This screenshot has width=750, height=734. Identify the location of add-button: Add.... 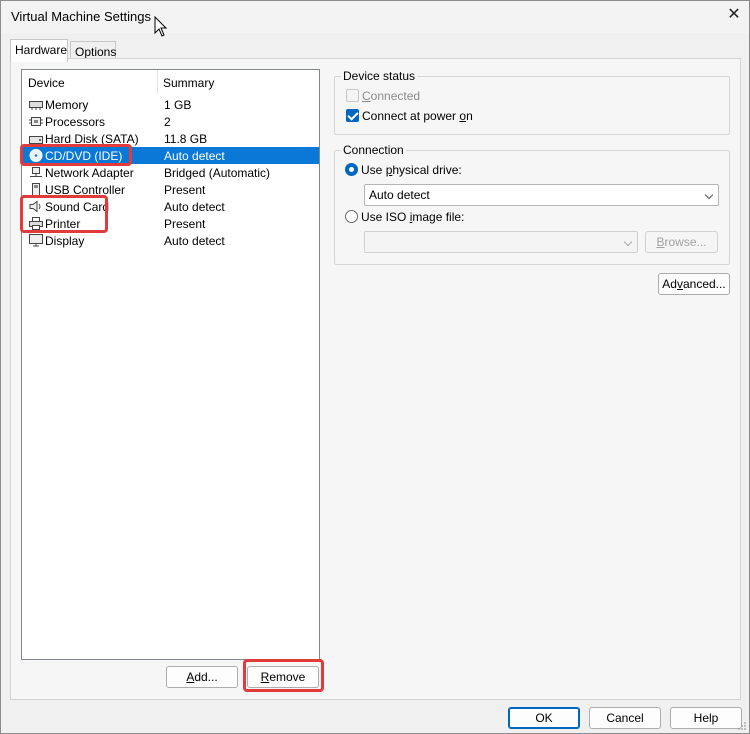
(202, 677).